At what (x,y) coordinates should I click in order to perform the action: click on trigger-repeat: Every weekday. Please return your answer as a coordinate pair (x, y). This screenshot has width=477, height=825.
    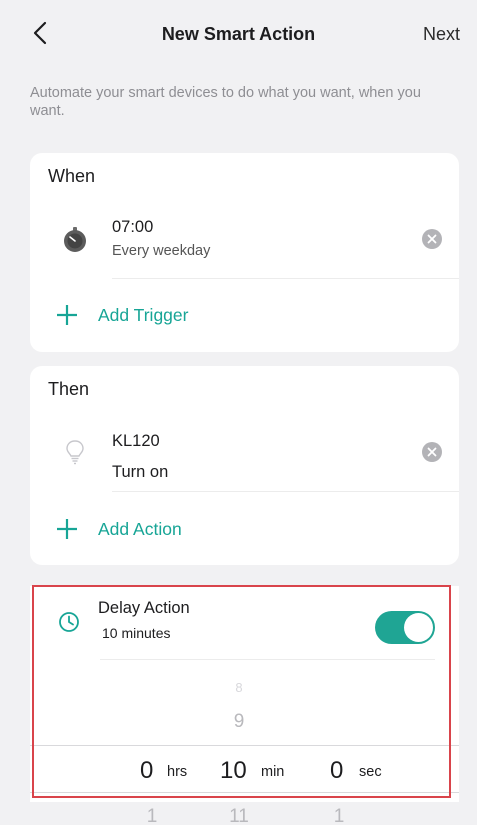
    Looking at the image, I should click on (161, 251).